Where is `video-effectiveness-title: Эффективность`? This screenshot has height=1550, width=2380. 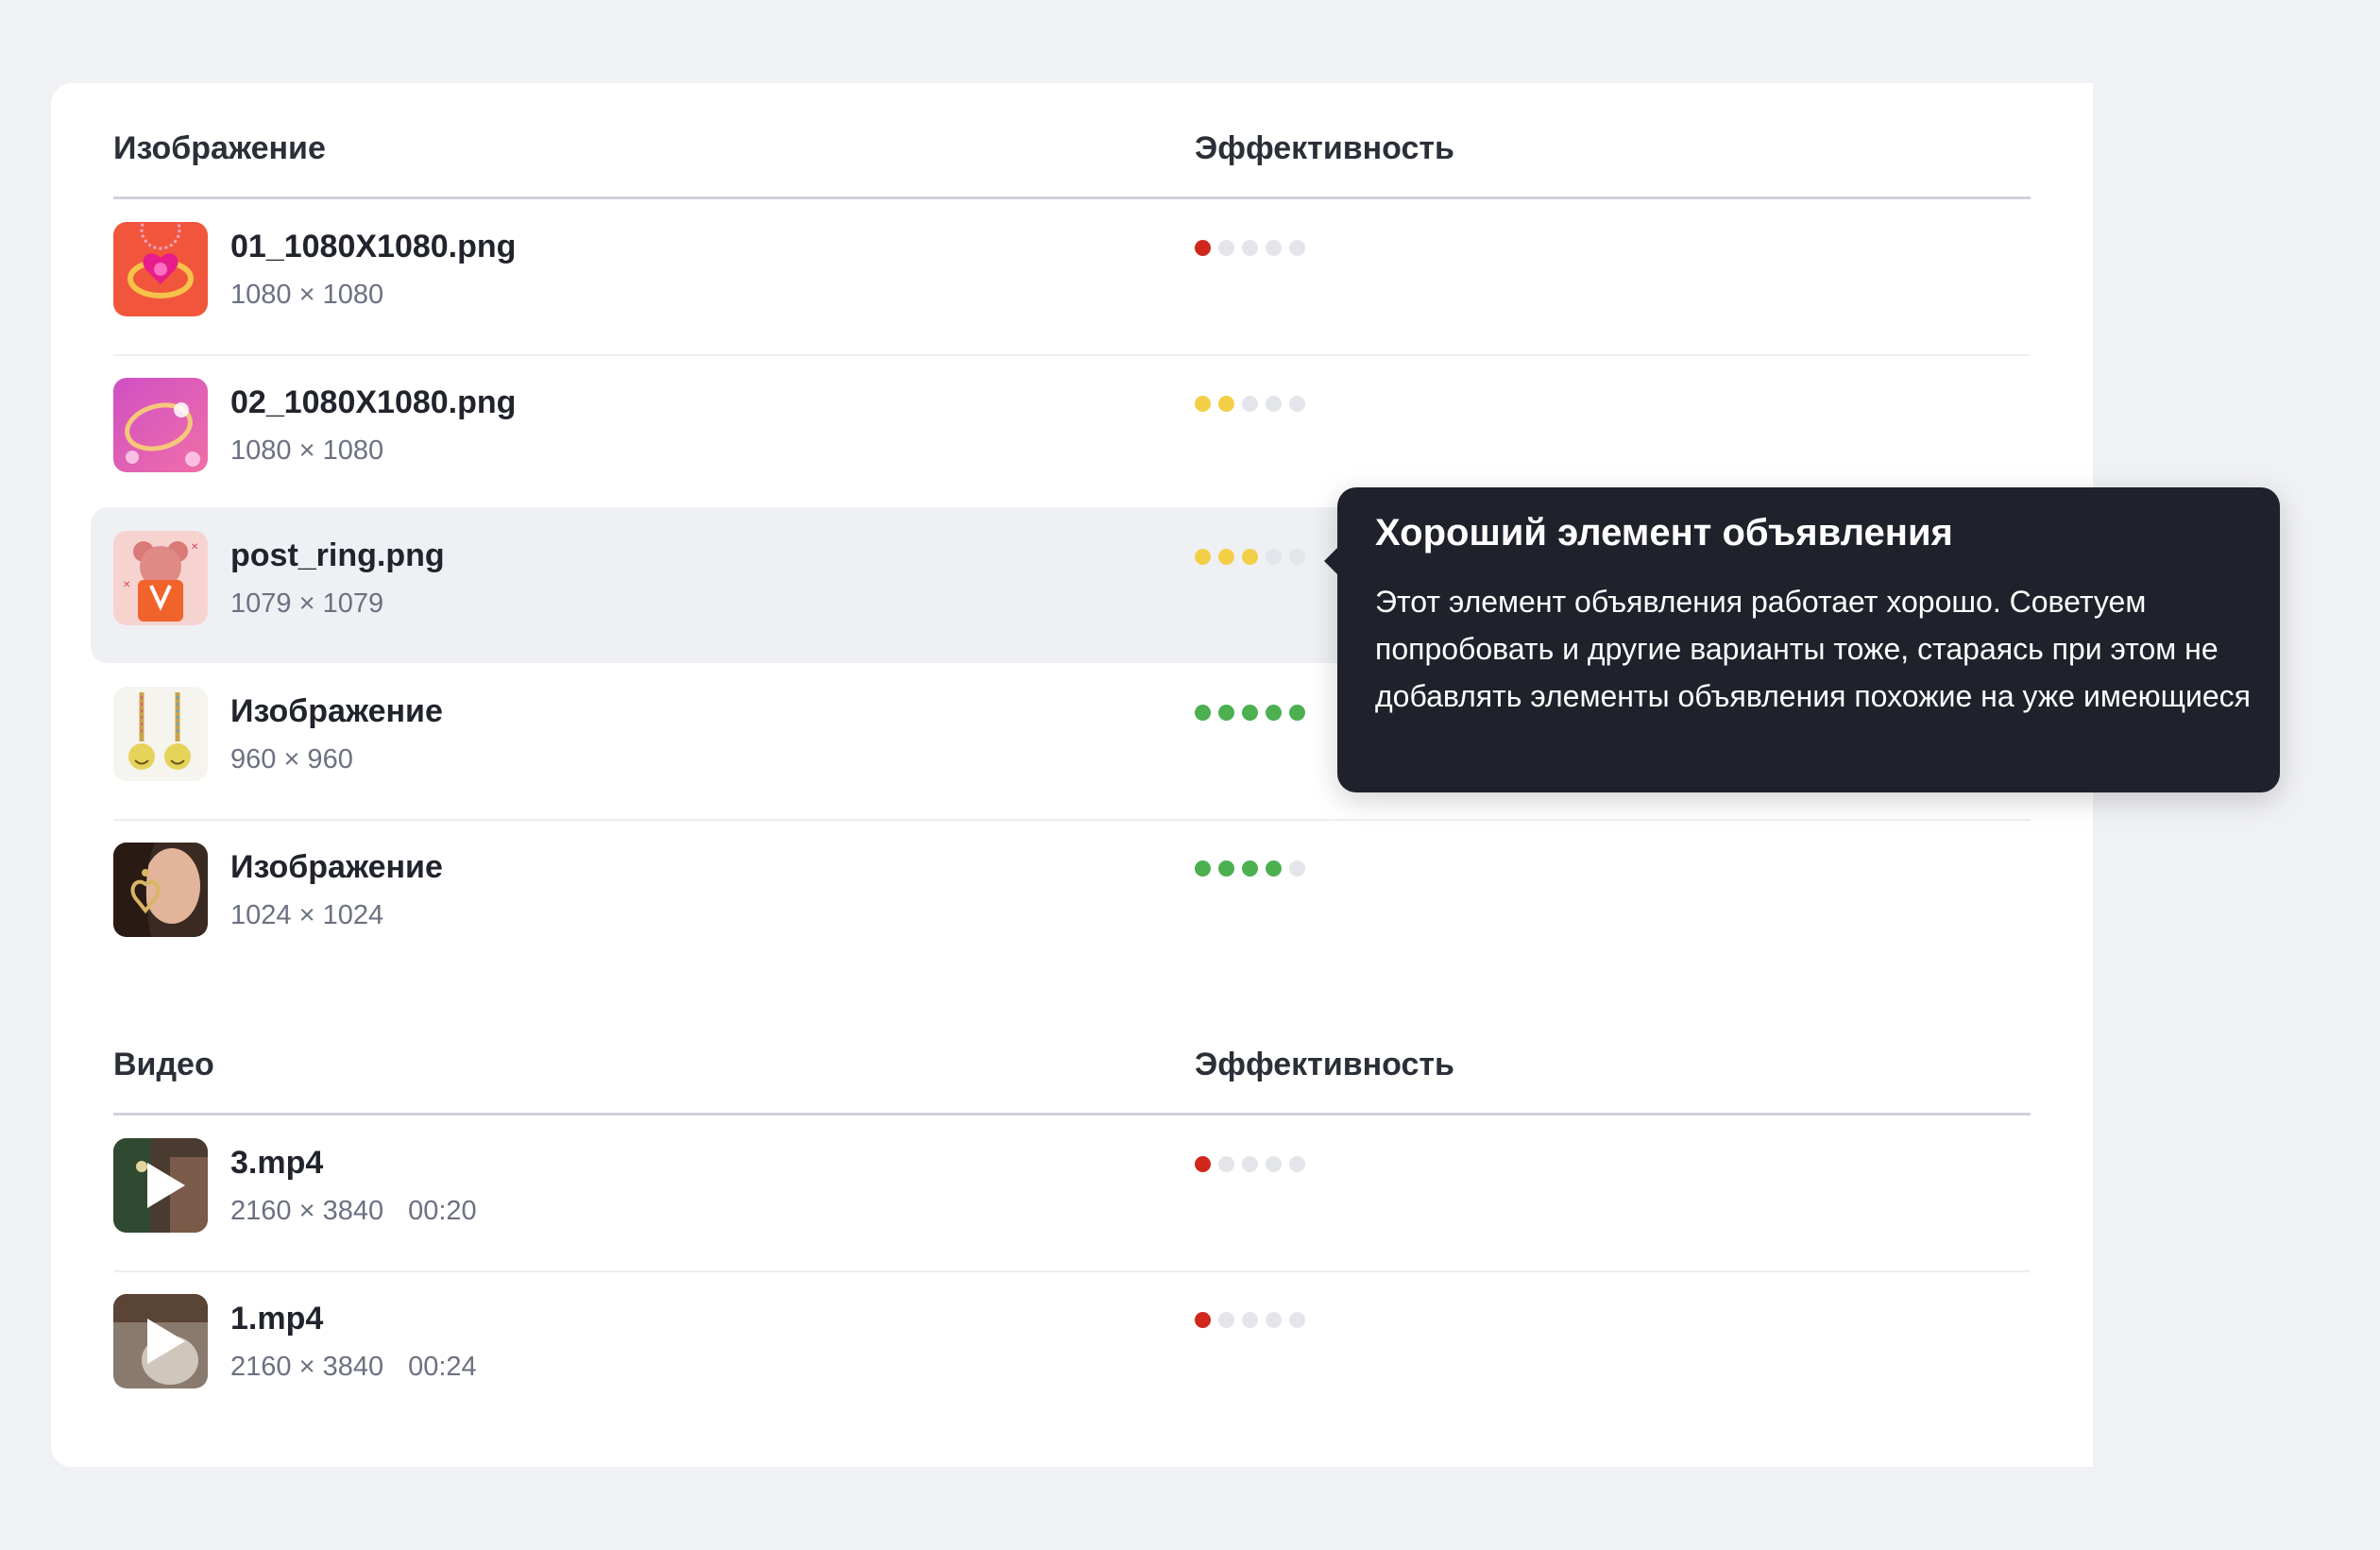 video-effectiveness-title: Эффективность is located at coordinates (1324, 1064).